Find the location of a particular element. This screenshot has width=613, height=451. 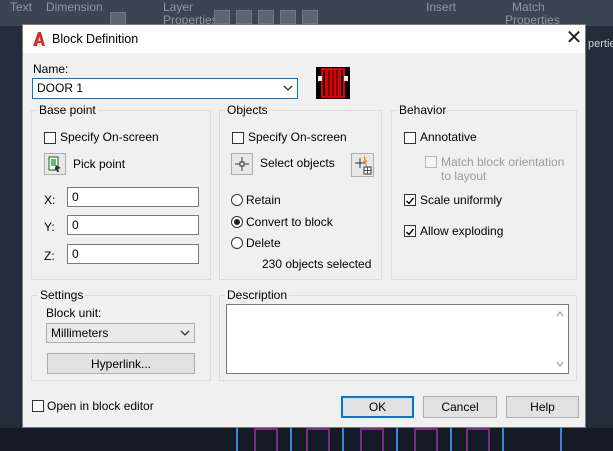

open-block-editor-label: Open in block editor is located at coordinates (100, 406).